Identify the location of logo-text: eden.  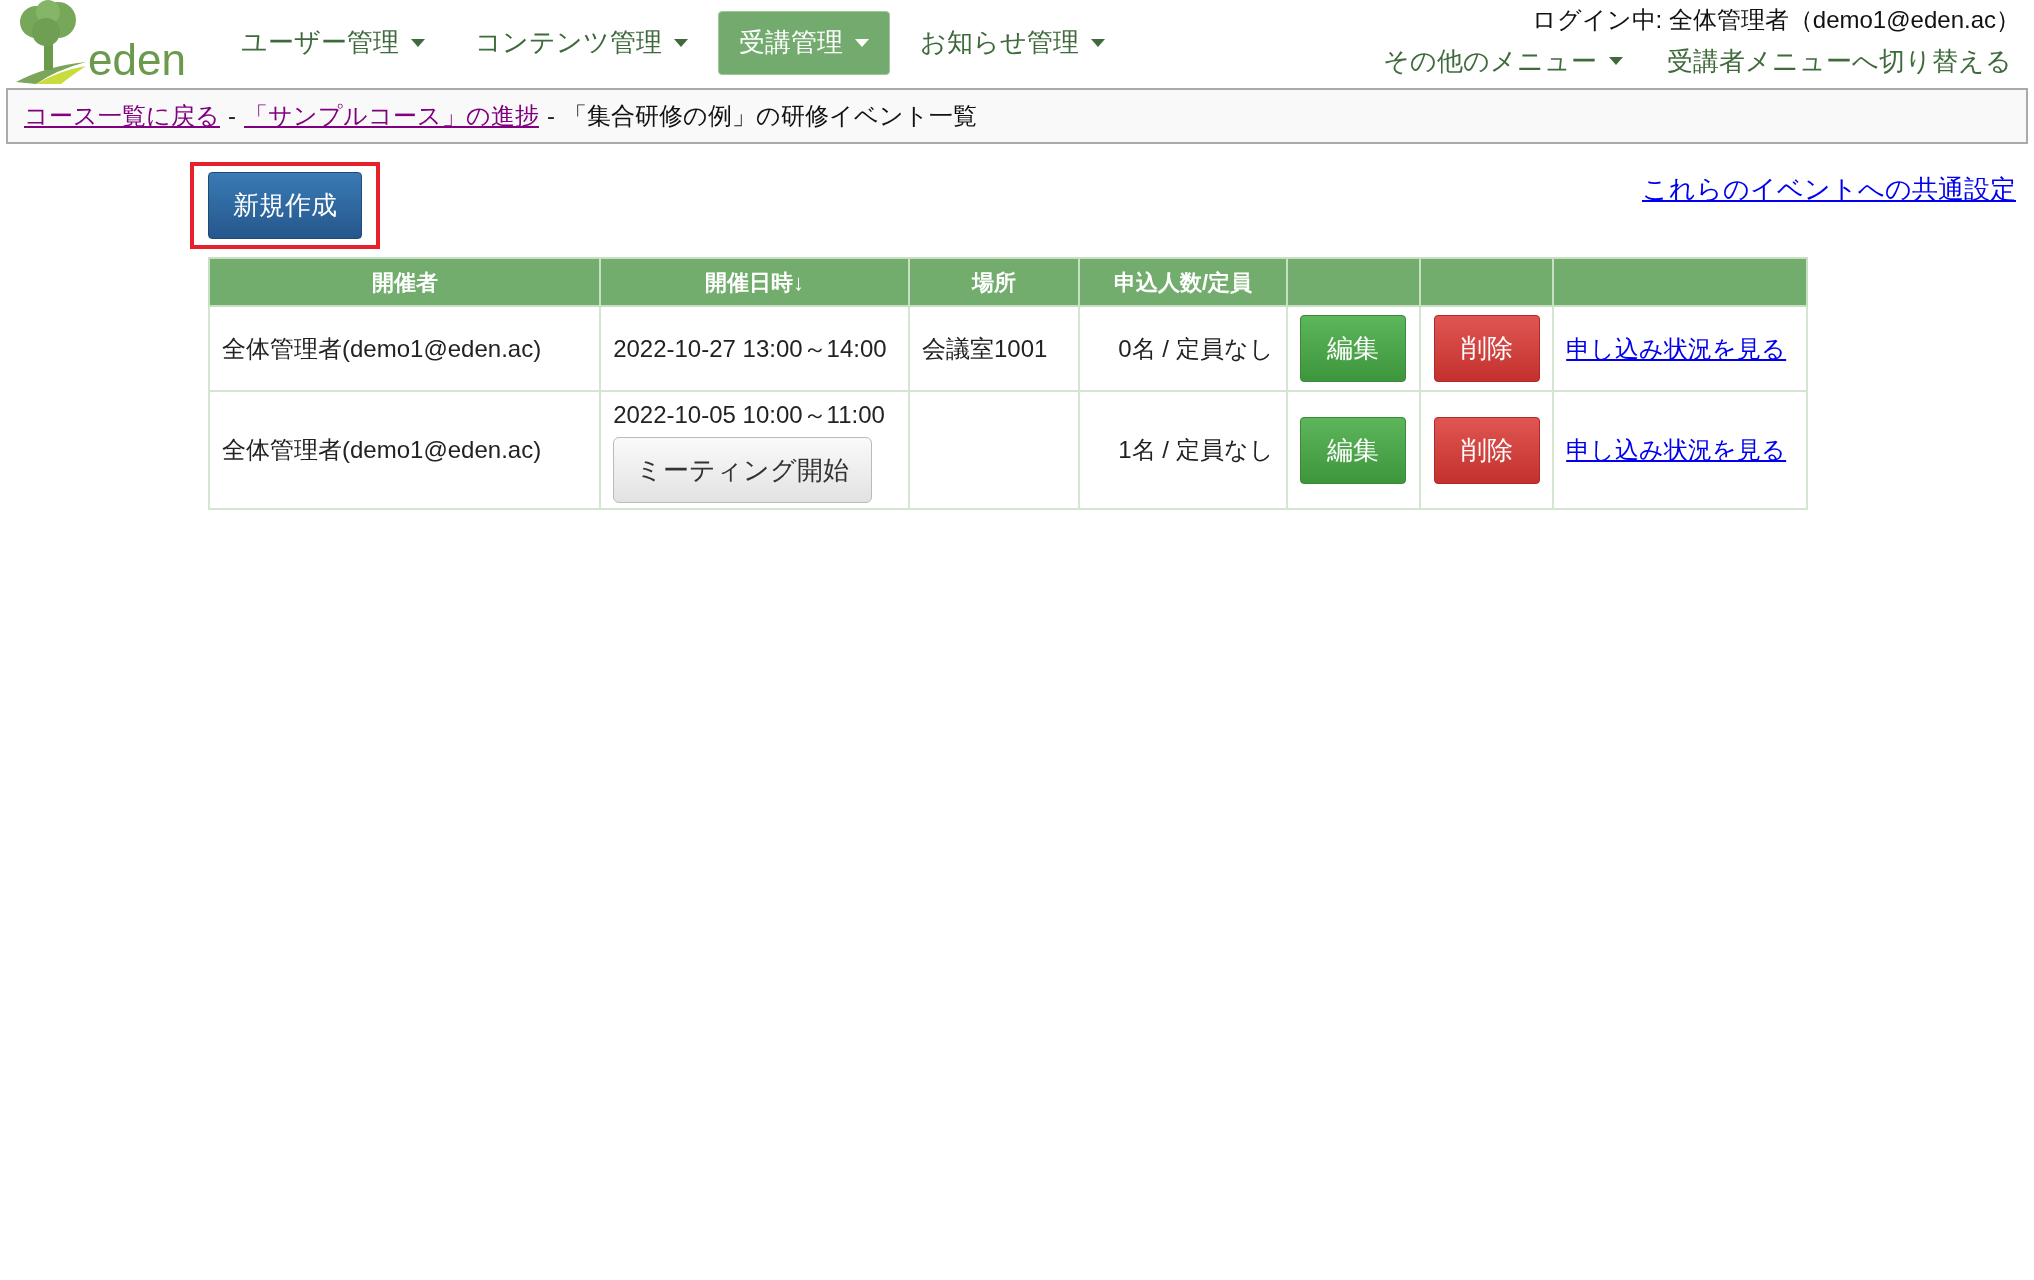
(137, 60).